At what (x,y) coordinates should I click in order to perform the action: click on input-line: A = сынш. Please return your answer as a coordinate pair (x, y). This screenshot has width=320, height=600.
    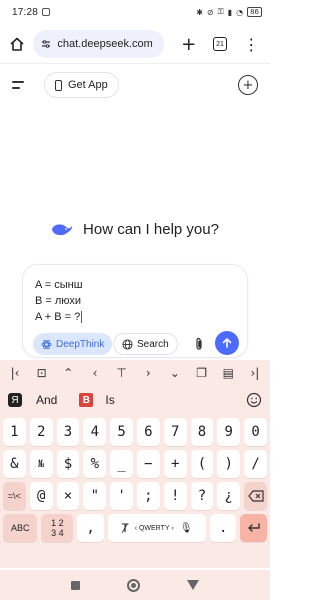
    Looking at the image, I should click on (59, 285).